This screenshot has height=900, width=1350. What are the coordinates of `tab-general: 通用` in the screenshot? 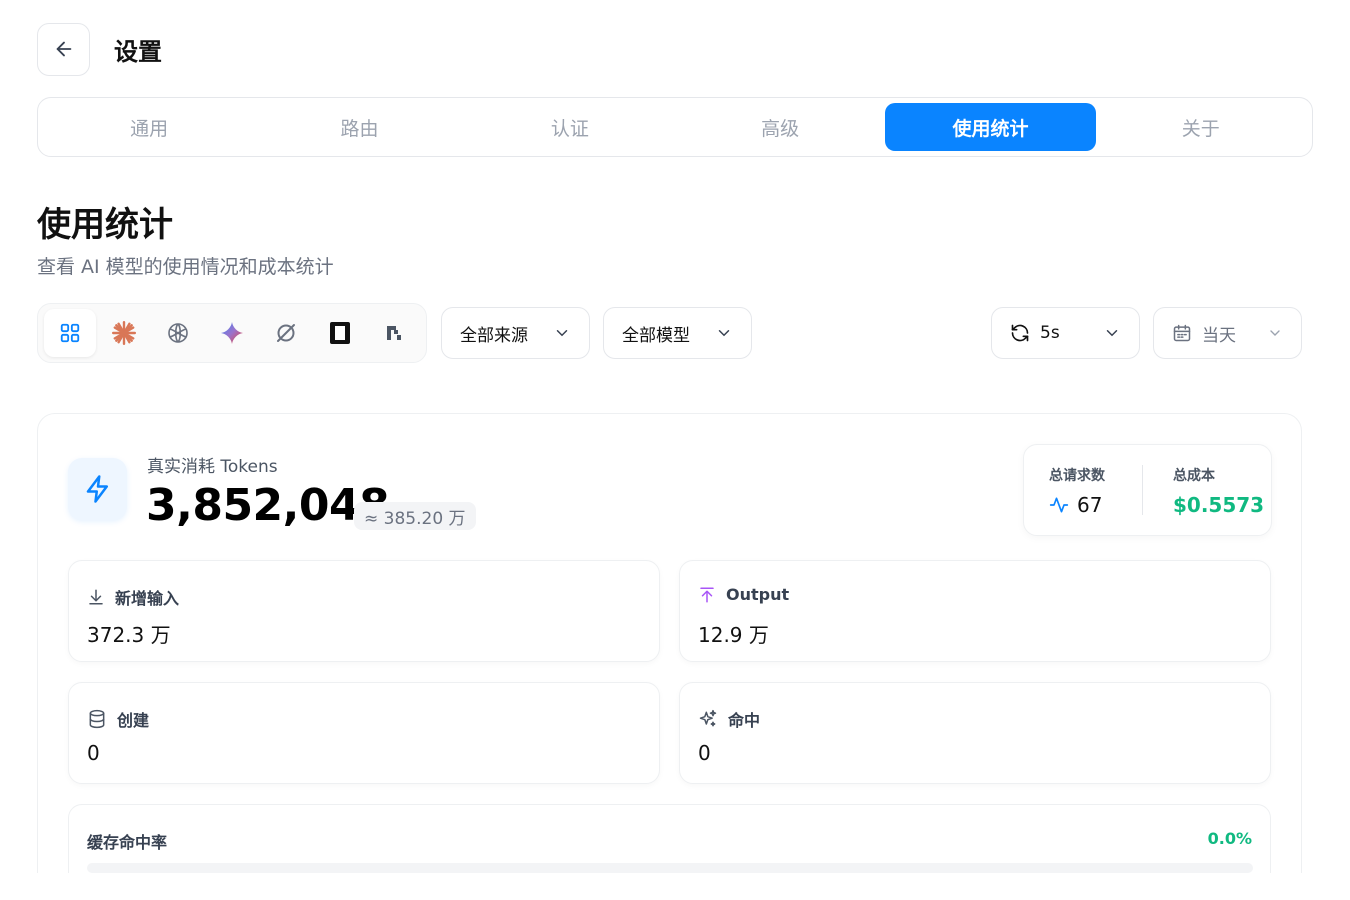 It's located at (149, 127).